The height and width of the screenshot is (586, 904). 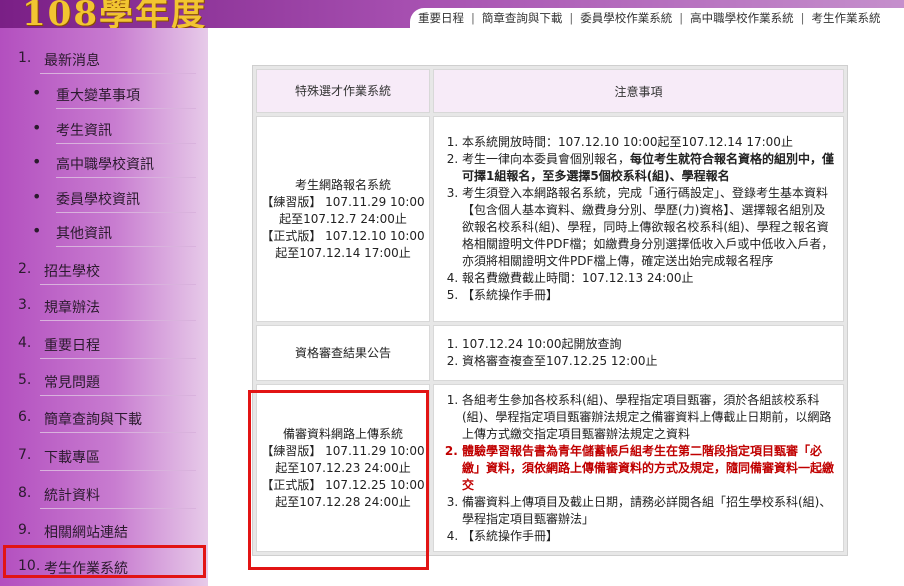 What do you see at coordinates (441, 18) in the screenshot?
I see `topnav-schedule: 重要日程` at bounding box center [441, 18].